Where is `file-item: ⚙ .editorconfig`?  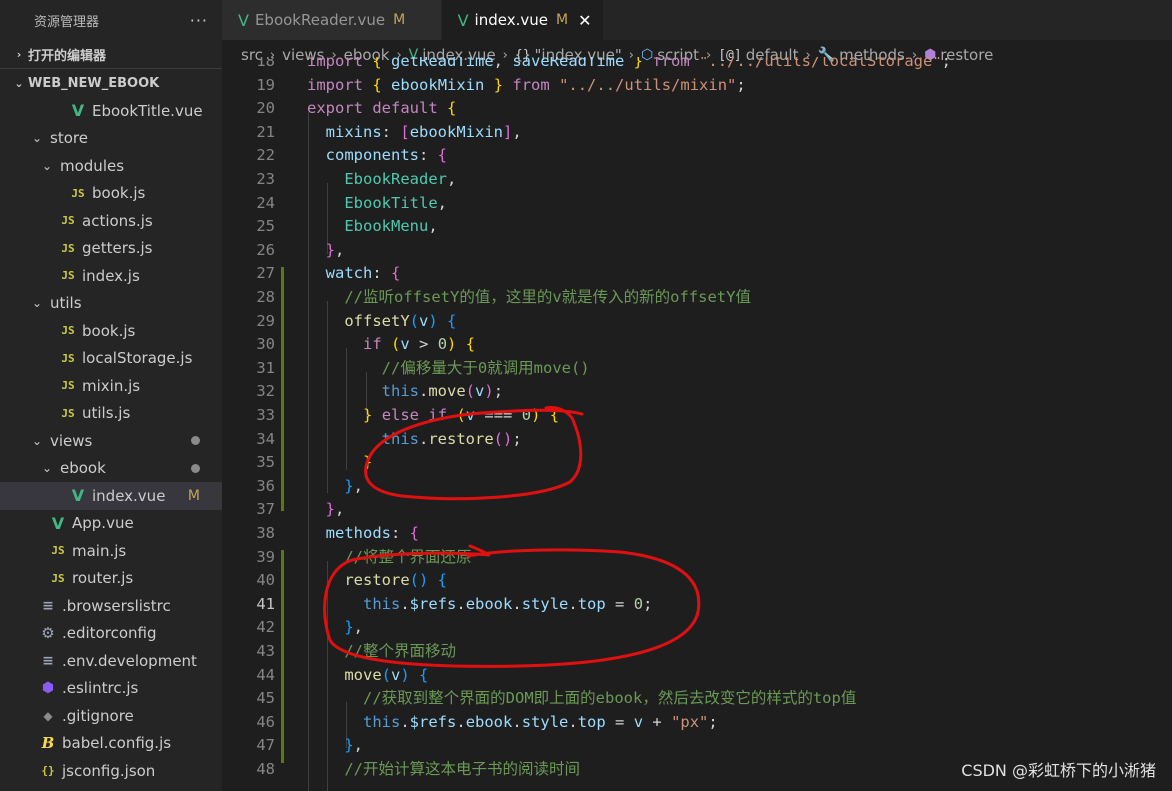 file-item: ⚙ .editorconfig is located at coordinates (111, 634).